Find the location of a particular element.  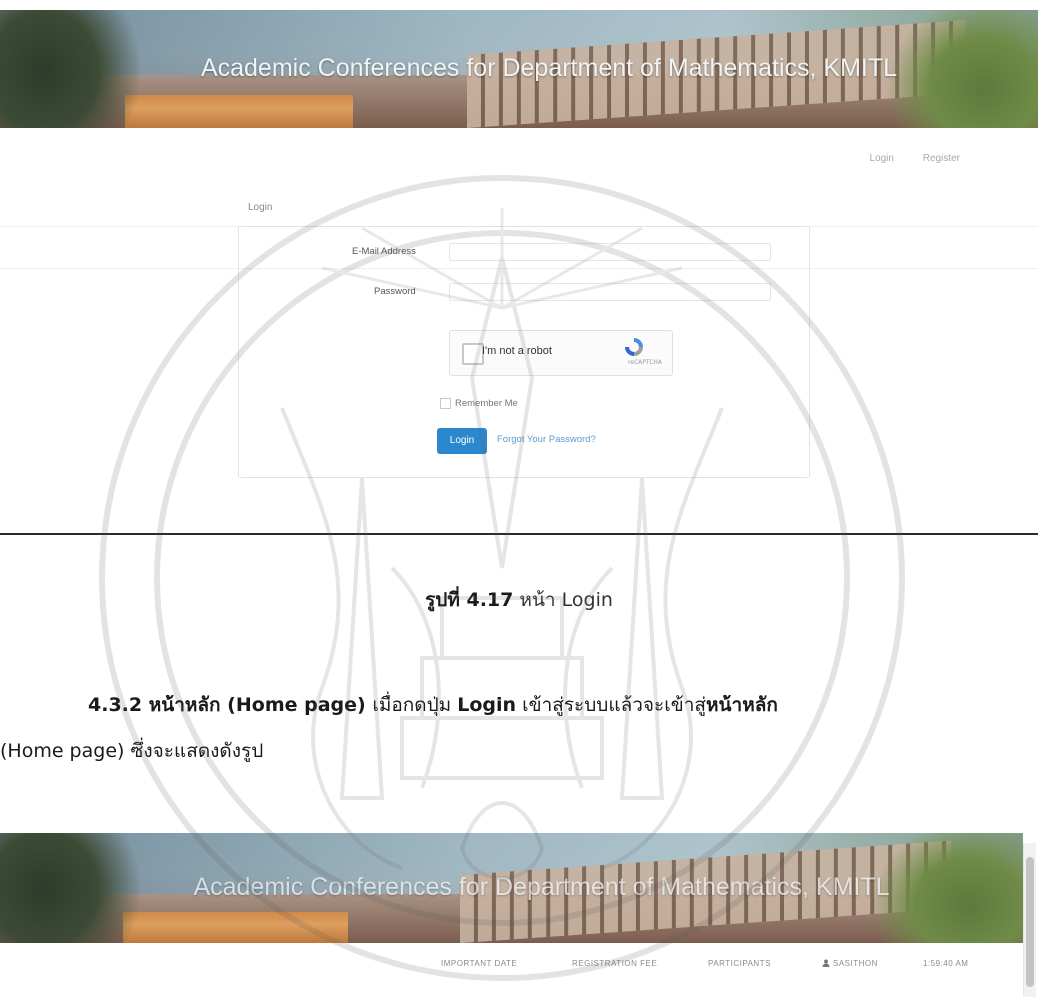

recaptcha-checkbox is located at coordinates (473, 354).